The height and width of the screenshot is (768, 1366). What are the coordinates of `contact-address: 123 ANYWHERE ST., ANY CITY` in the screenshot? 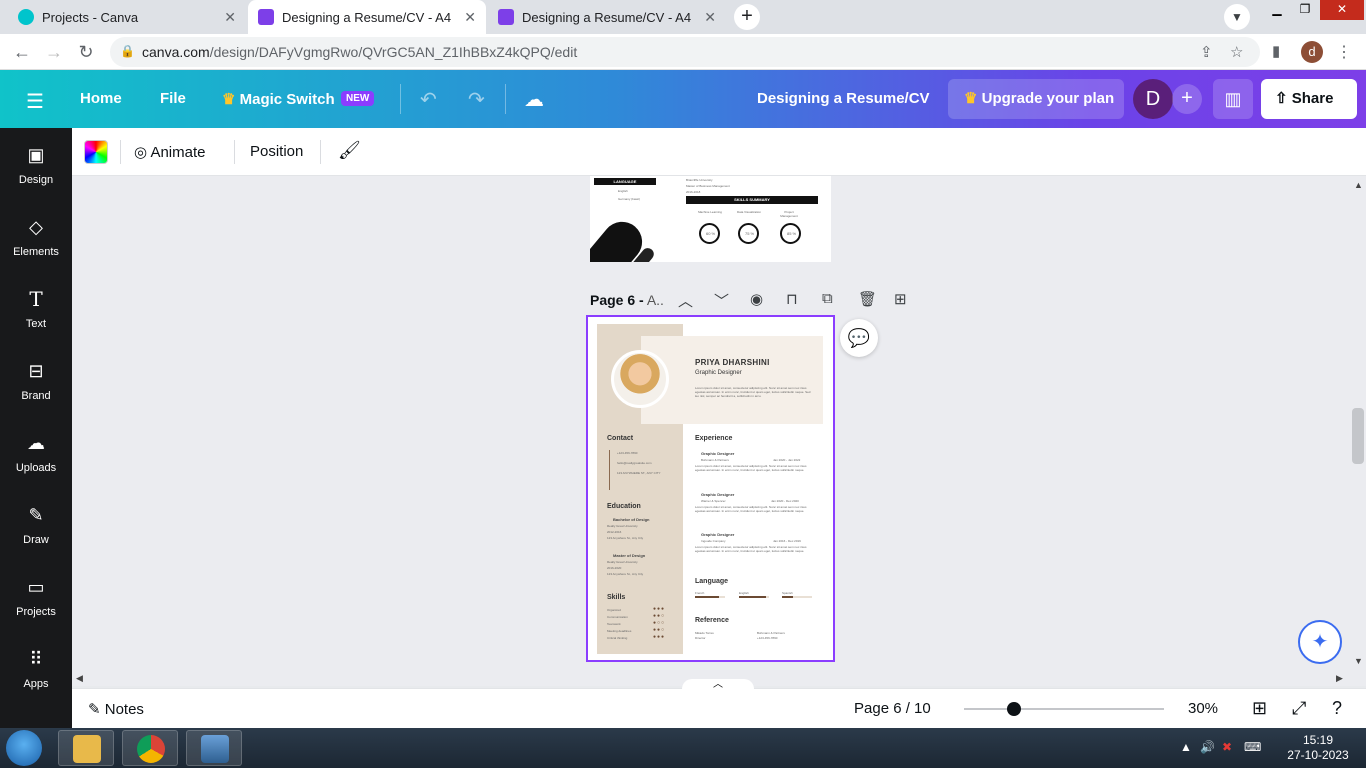 It's located at (638, 473).